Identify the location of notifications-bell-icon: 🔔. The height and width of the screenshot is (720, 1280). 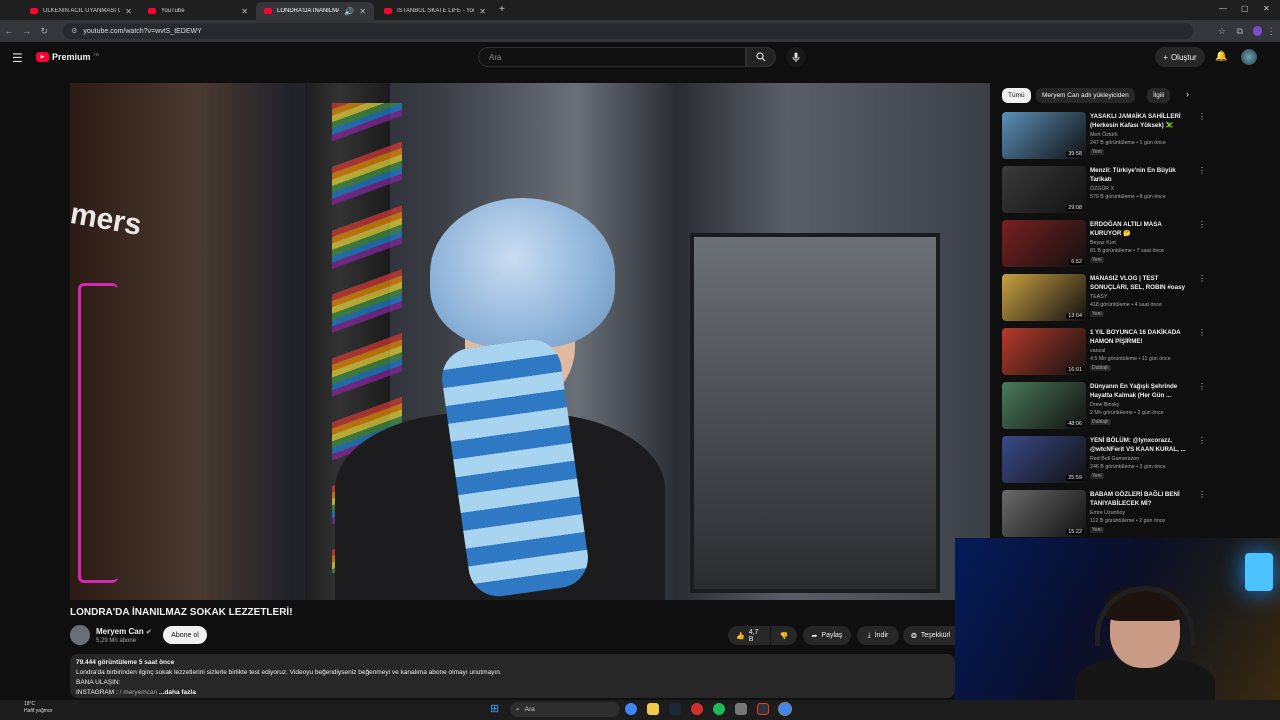
(1221, 56).